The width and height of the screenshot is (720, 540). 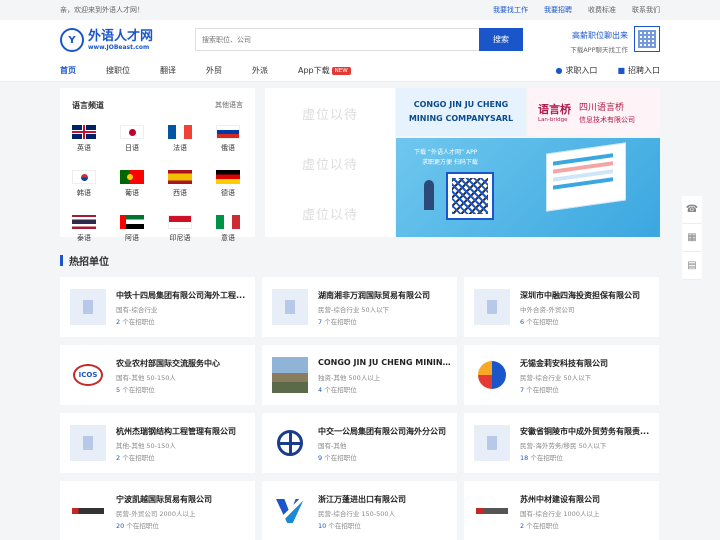 I want to click on language-italian: 意语, so click(x=228, y=229).